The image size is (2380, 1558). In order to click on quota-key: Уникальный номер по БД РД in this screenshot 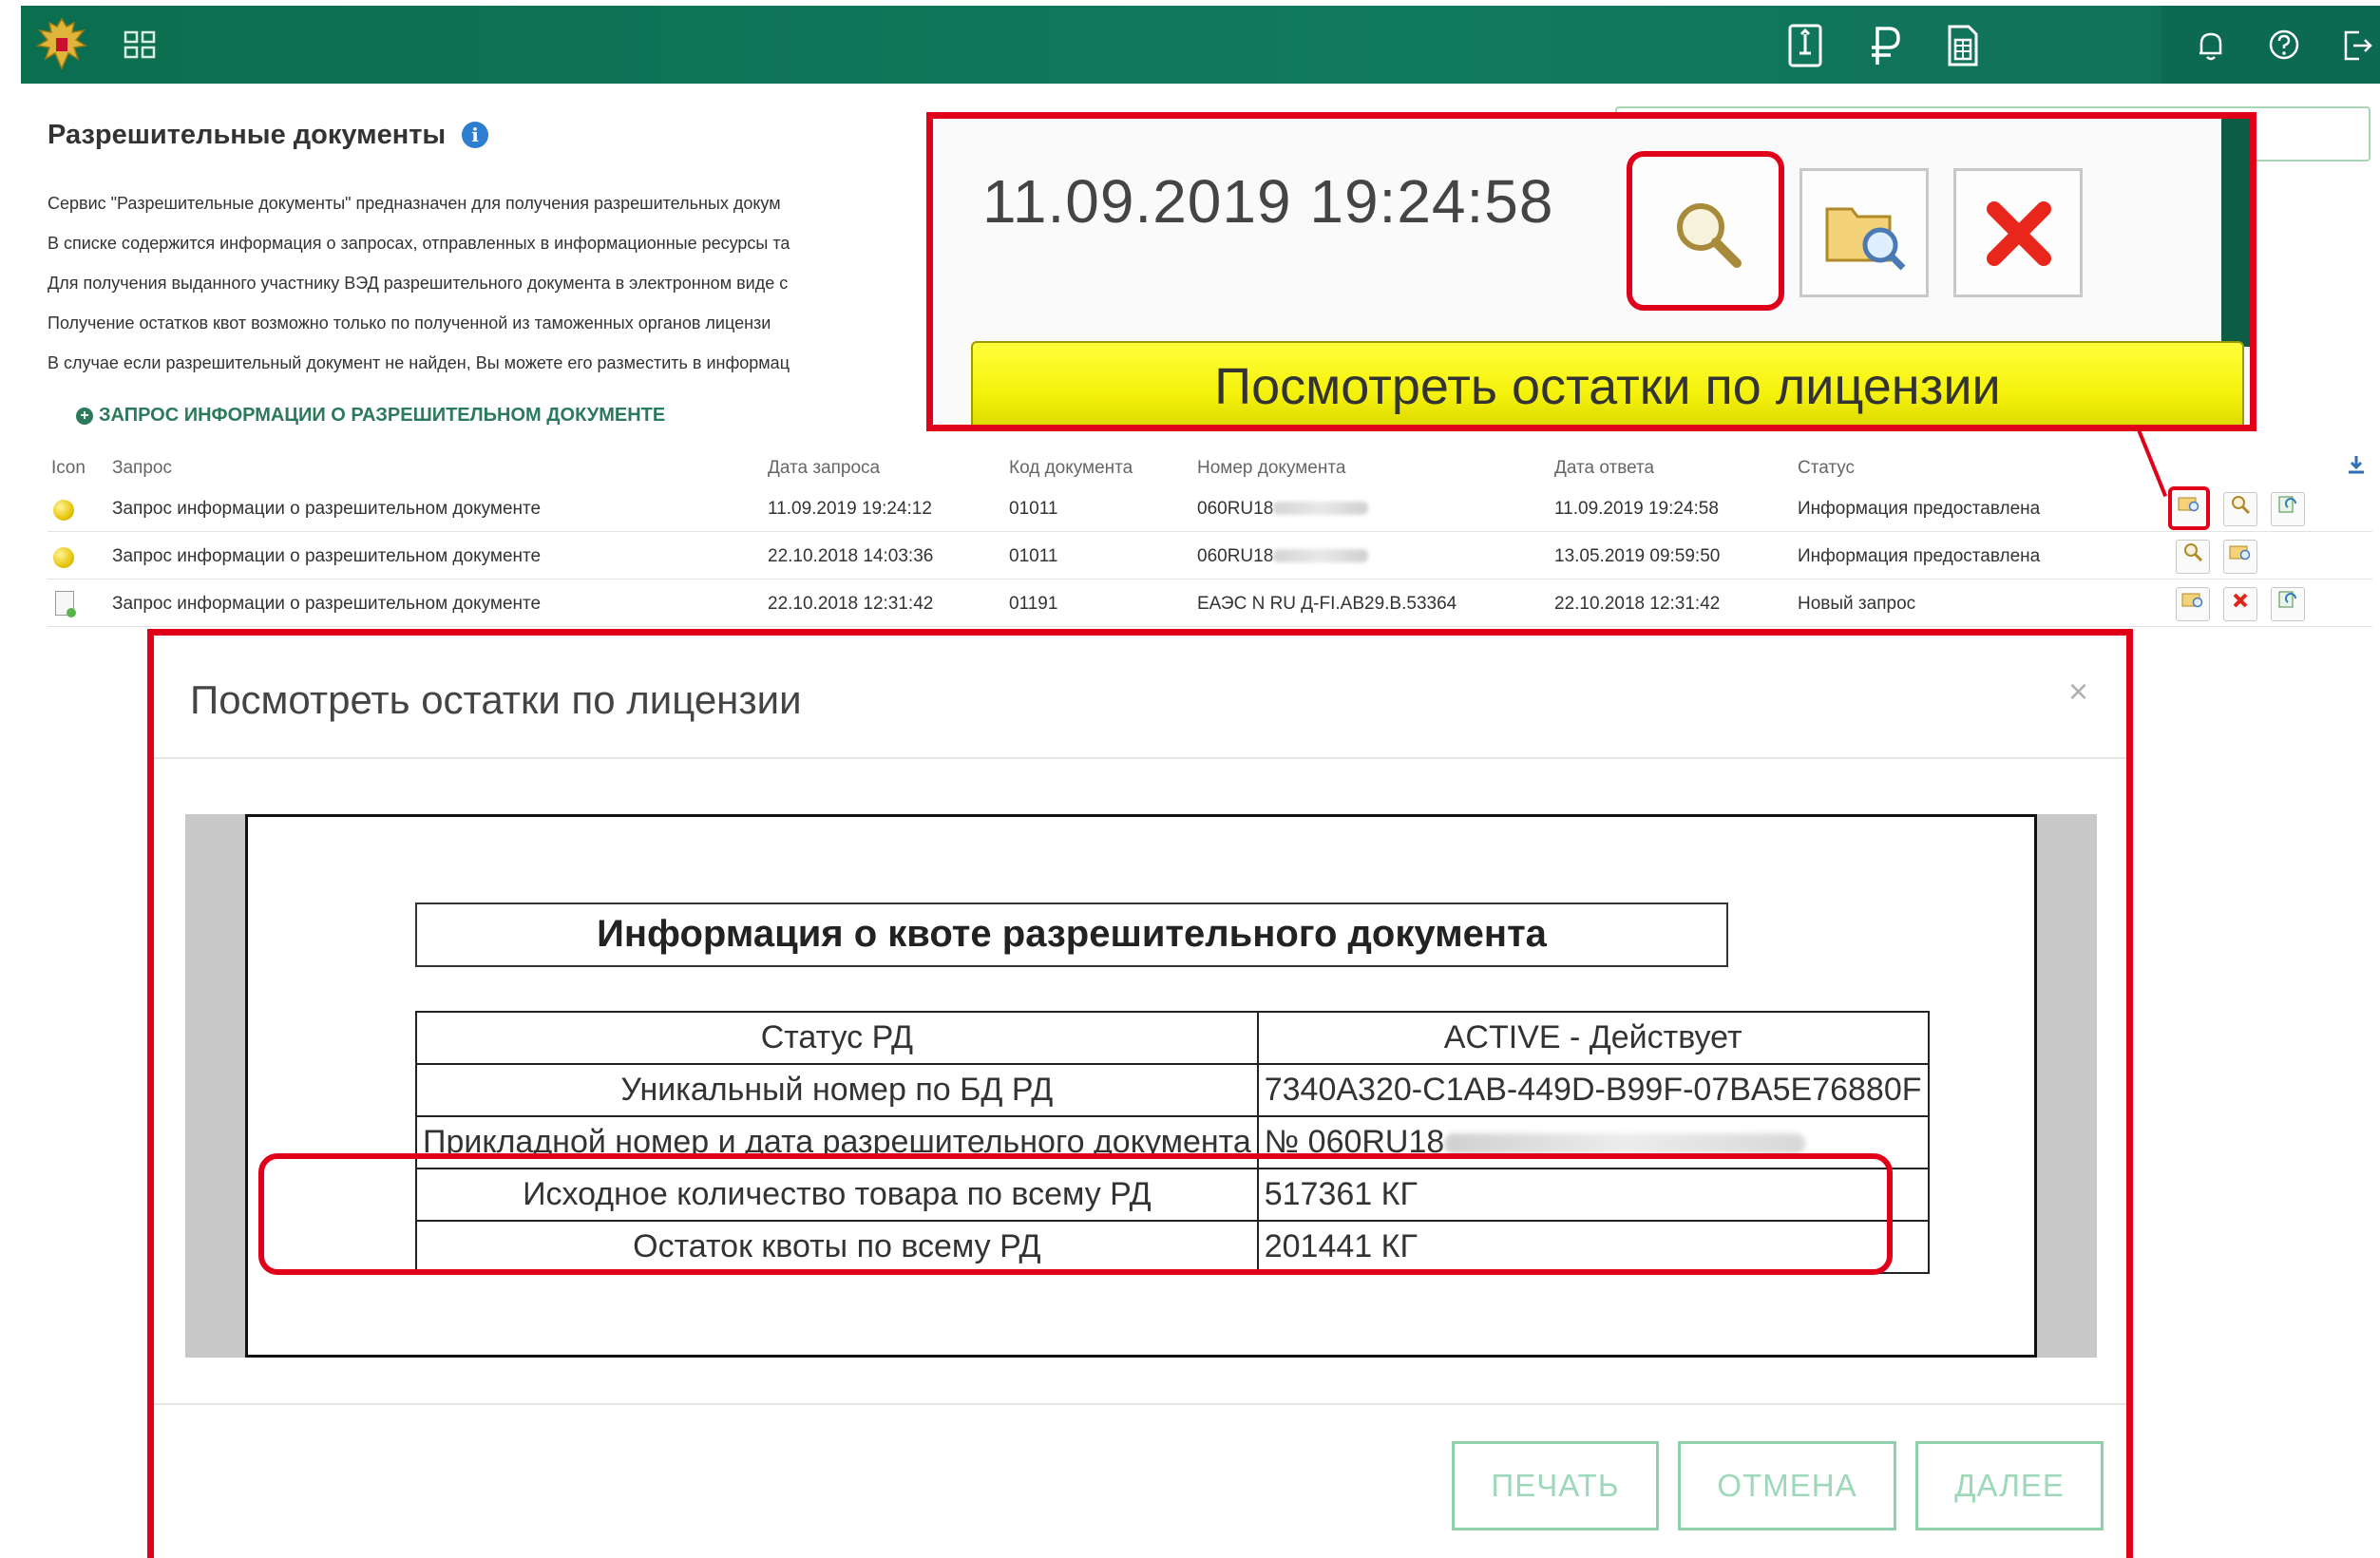, I will do `click(837, 1090)`.